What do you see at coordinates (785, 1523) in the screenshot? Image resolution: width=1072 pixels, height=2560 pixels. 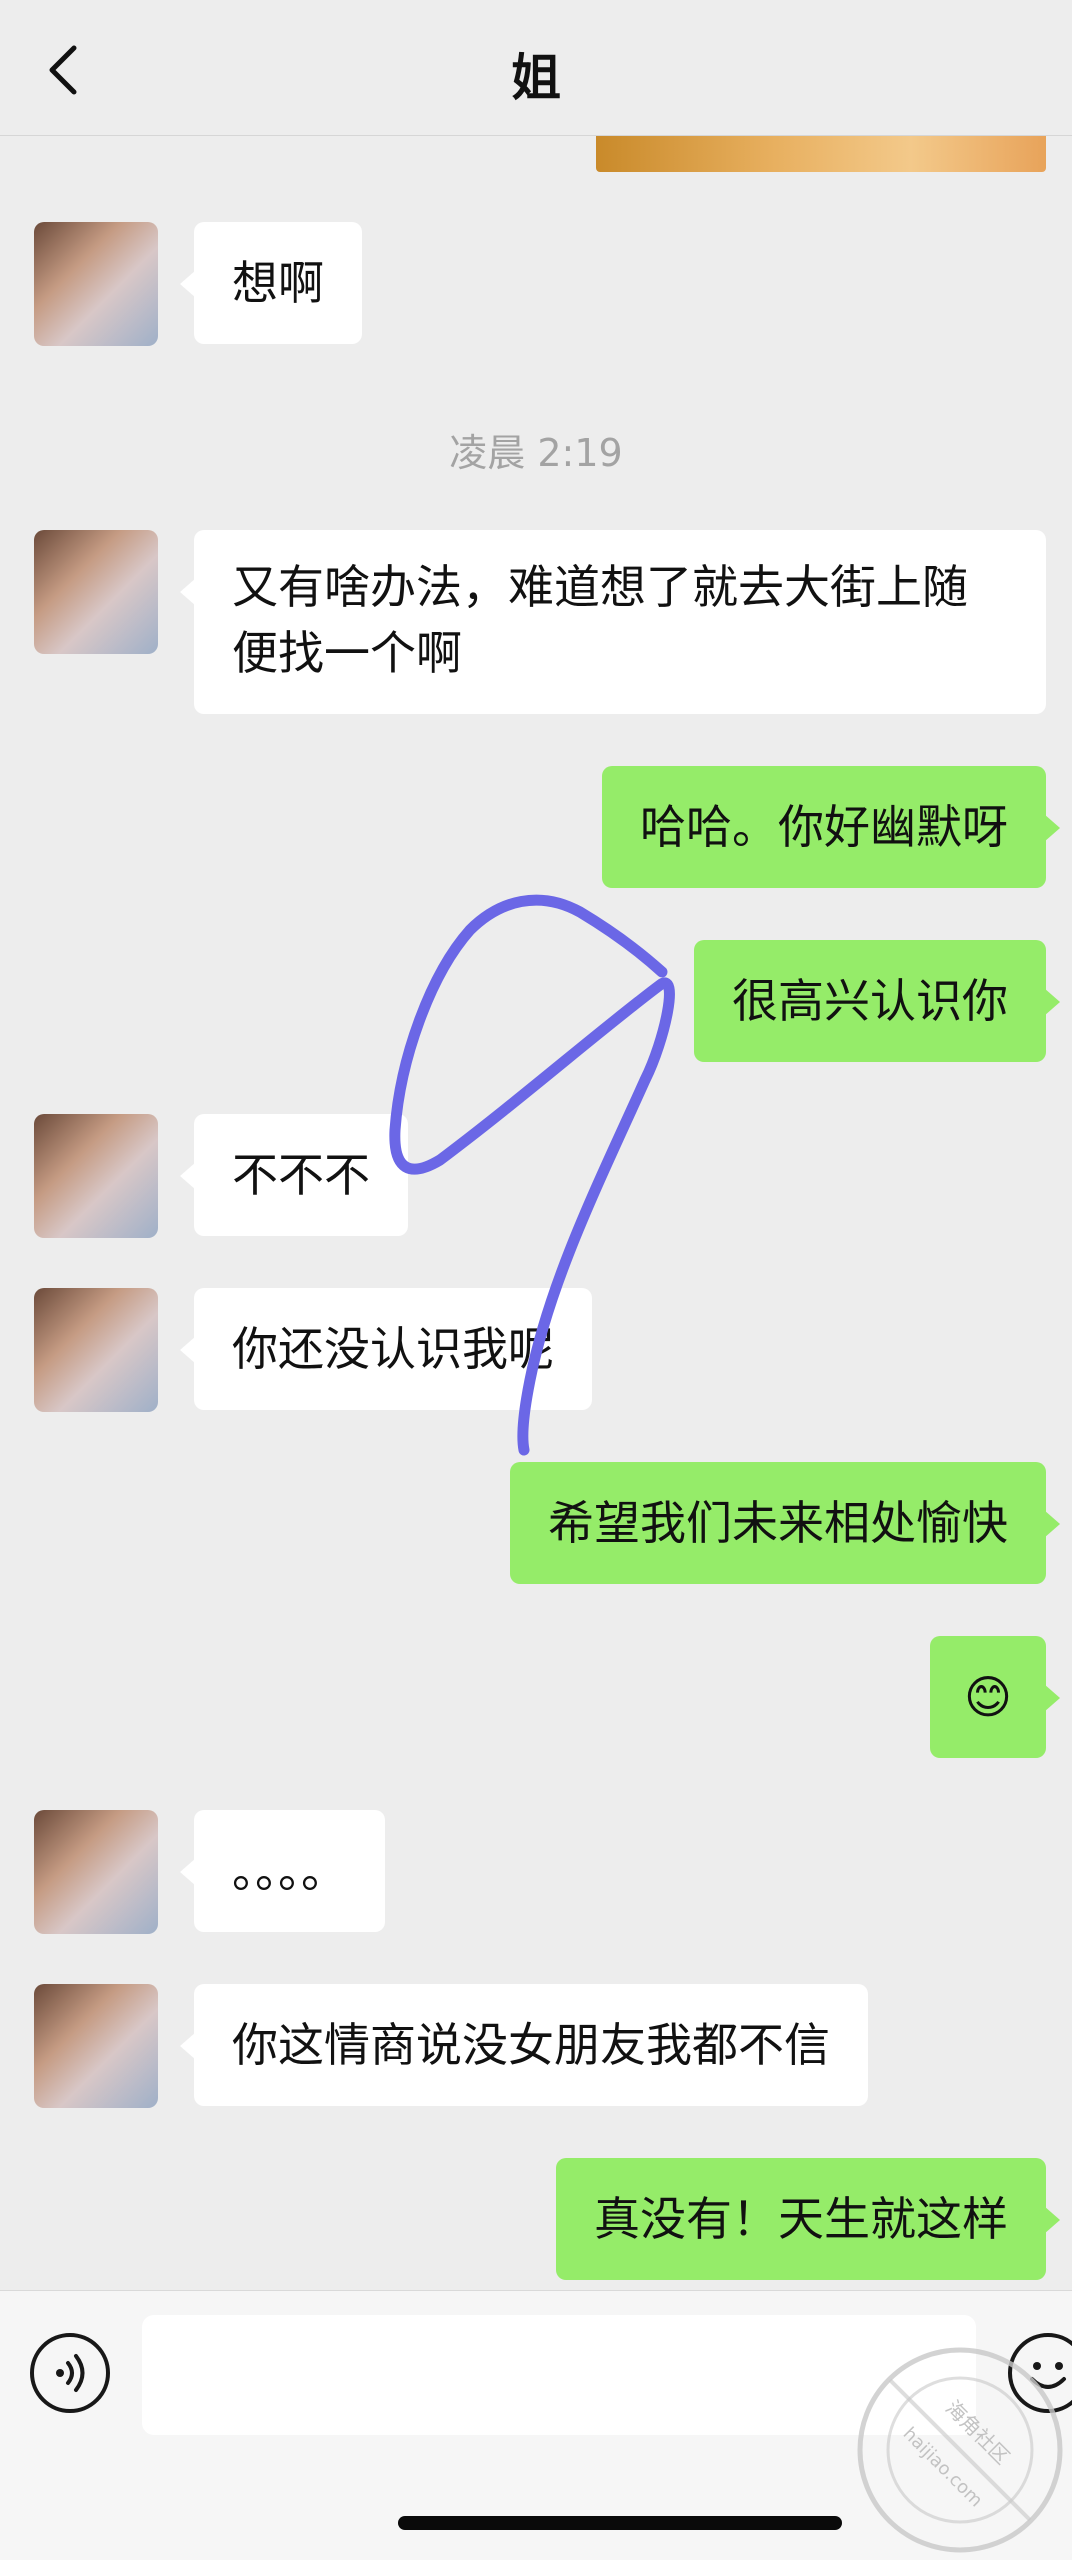 I see `message-bubble: 希望我们未来相处愉快` at bounding box center [785, 1523].